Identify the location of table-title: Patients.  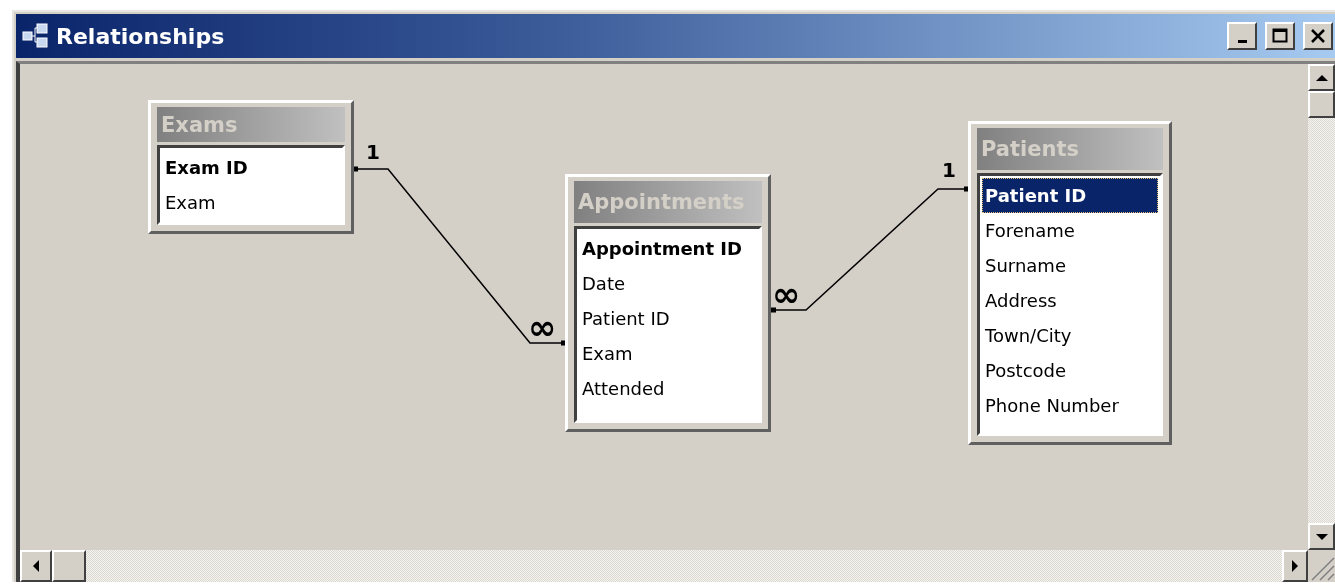
(1070, 149).